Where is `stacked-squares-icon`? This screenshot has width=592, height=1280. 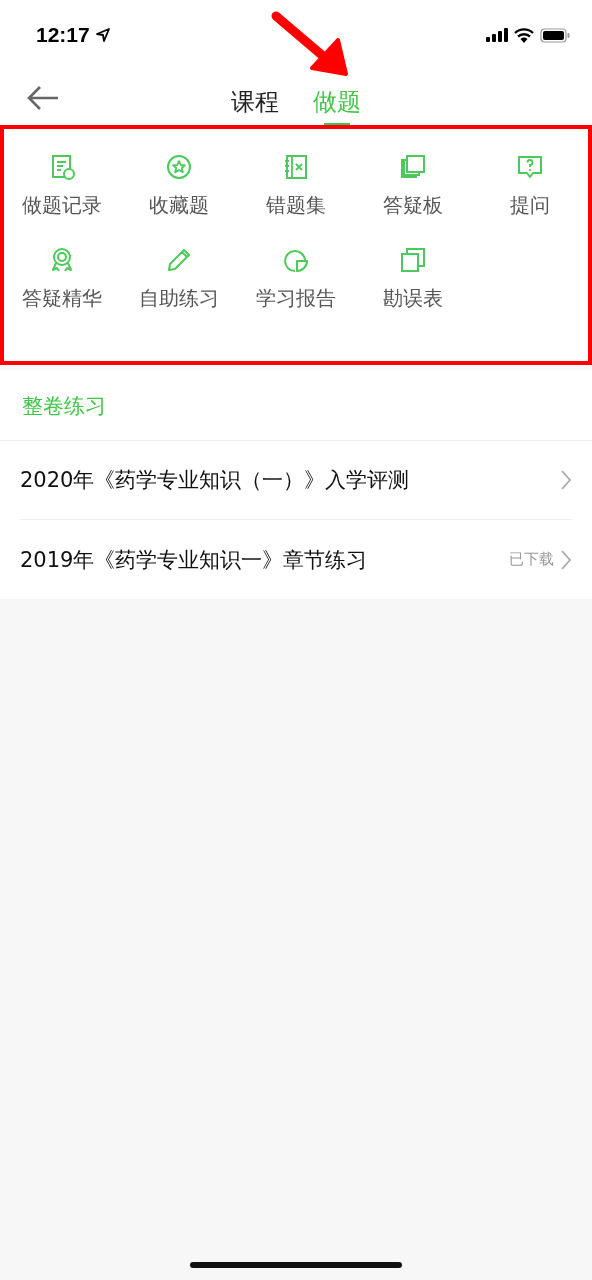 stacked-squares-icon is located at coordinates (412, 167).